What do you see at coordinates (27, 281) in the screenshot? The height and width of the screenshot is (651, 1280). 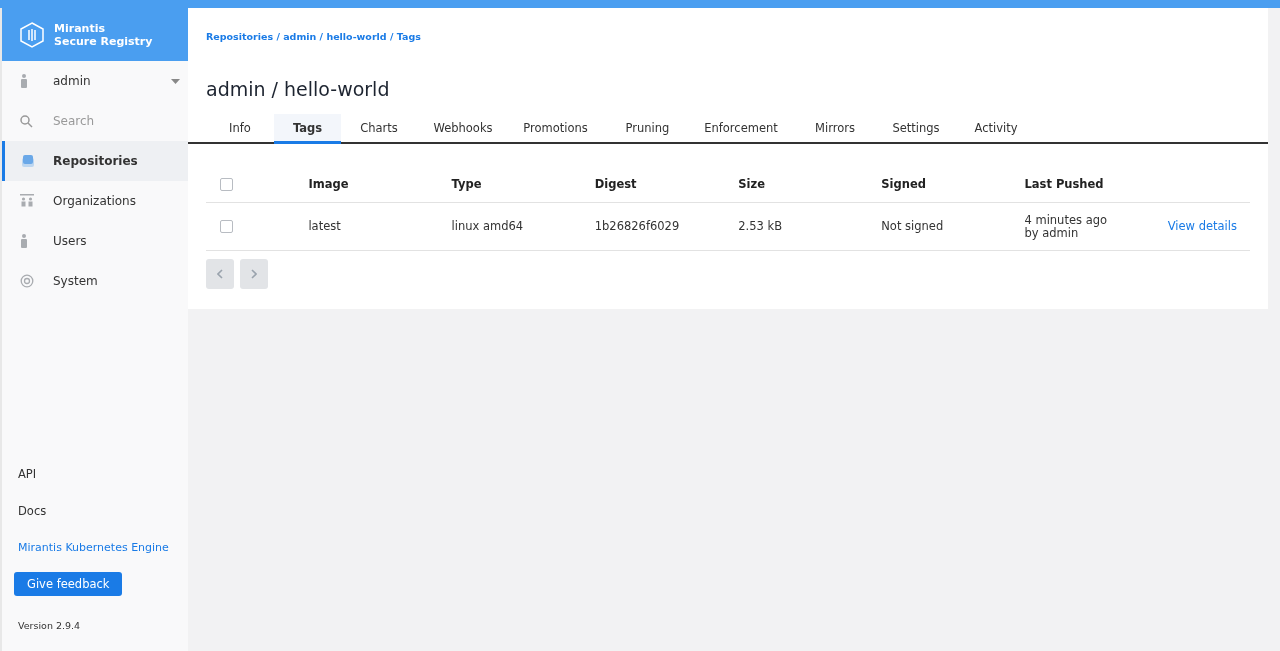 I see `gear-icon` at bounding box center [27, 281].